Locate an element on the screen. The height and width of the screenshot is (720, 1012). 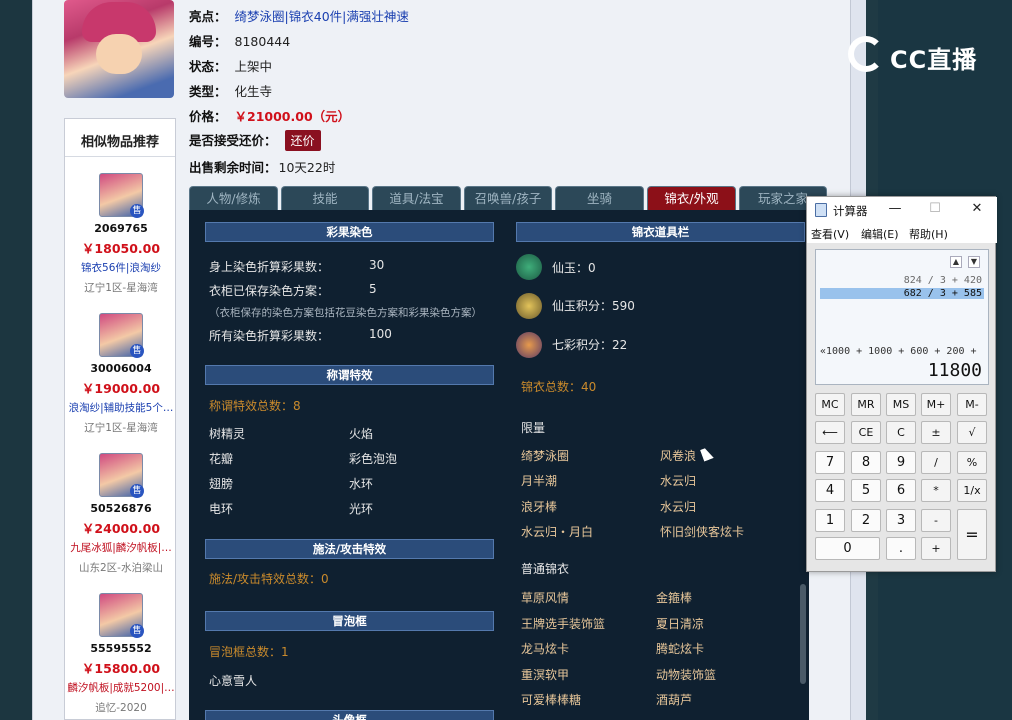
calc-key-0: 0 is located at coordinates (847, 548).